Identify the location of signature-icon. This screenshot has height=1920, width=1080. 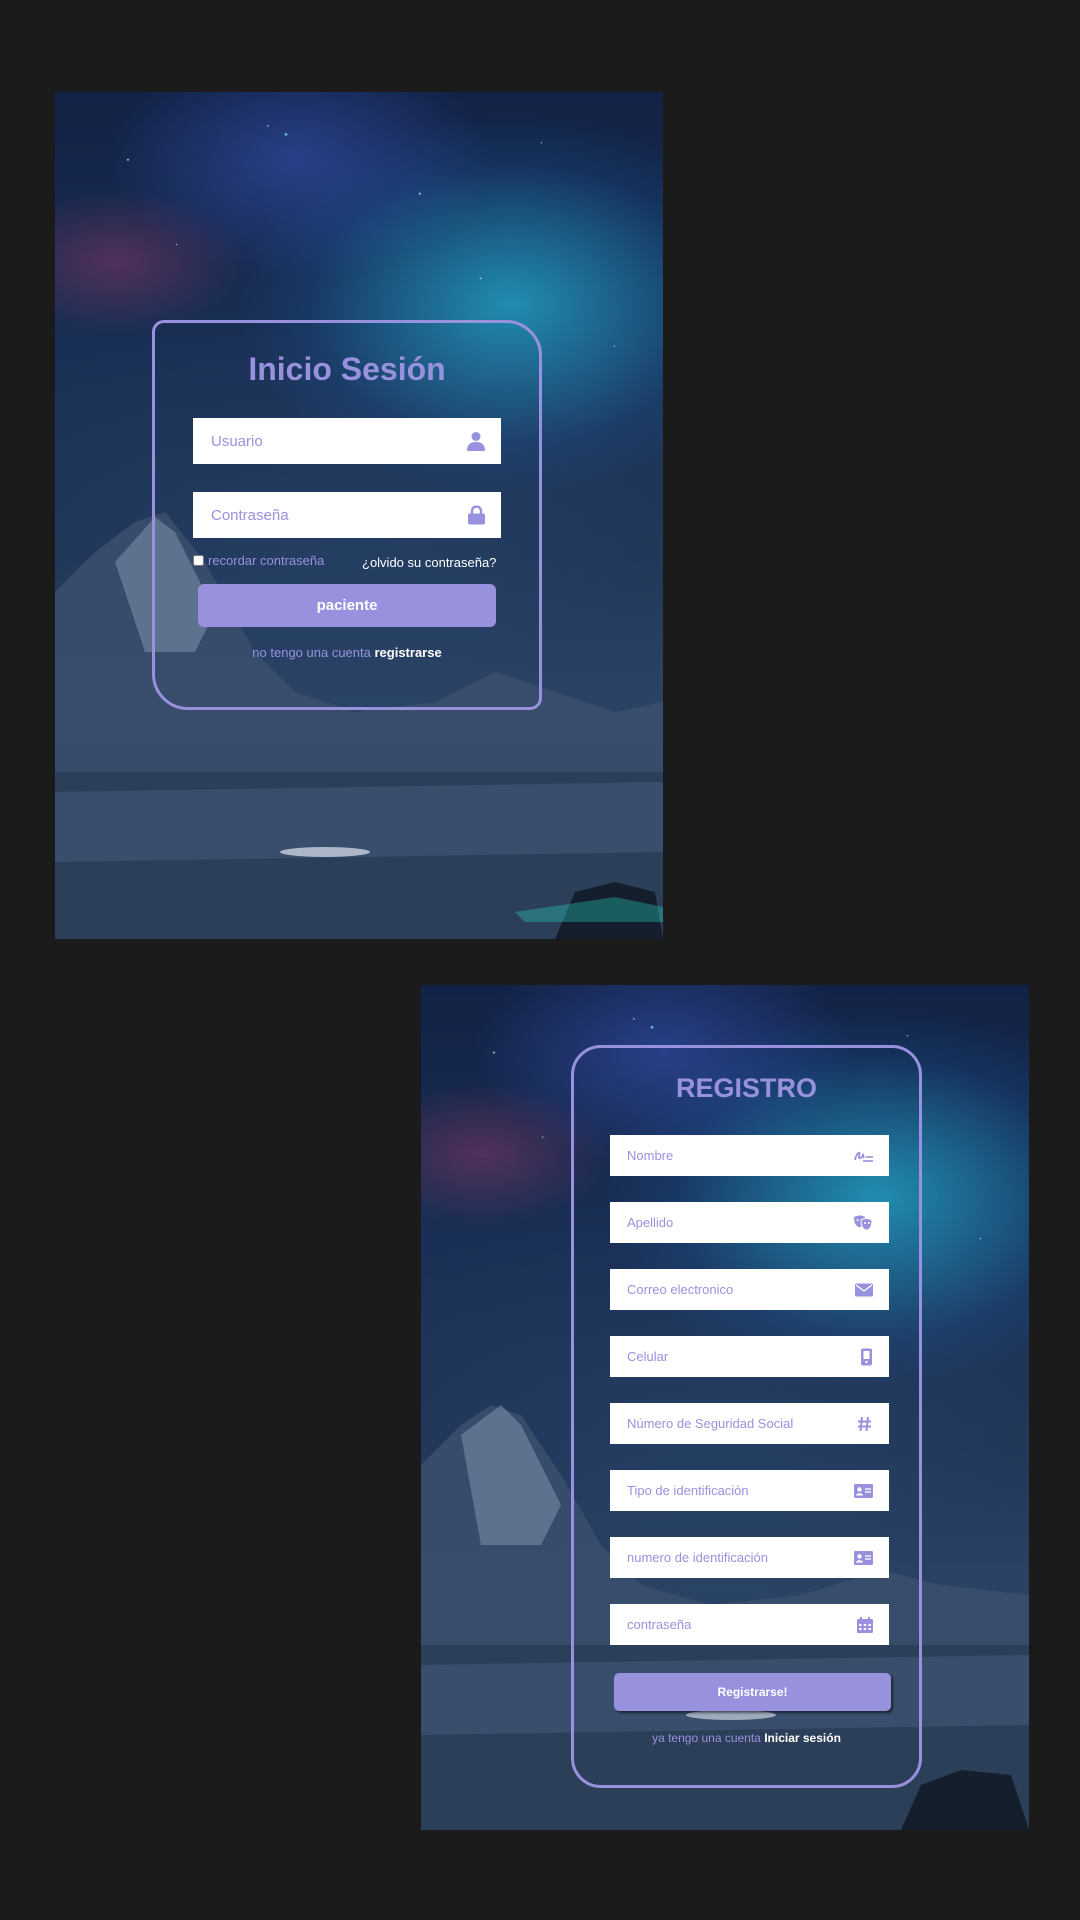
(863, 1156).